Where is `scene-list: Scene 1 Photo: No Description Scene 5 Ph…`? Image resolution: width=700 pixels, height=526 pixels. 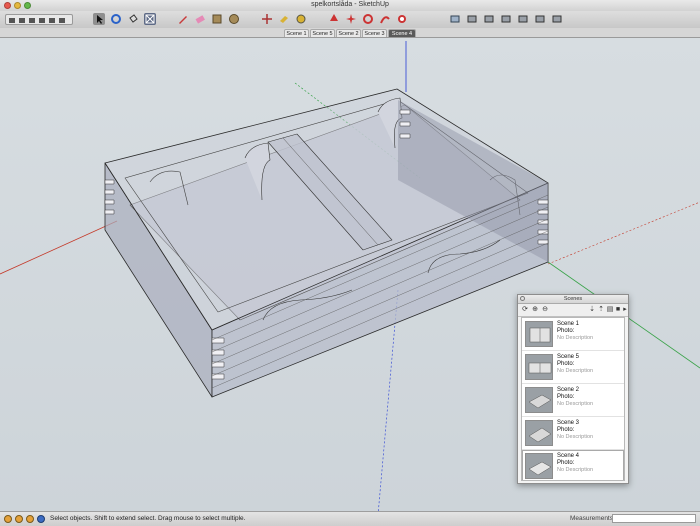
scene-list: Scene 1 Photo: No Description Scene 5 Ph… is located at coordinates (573, 399).